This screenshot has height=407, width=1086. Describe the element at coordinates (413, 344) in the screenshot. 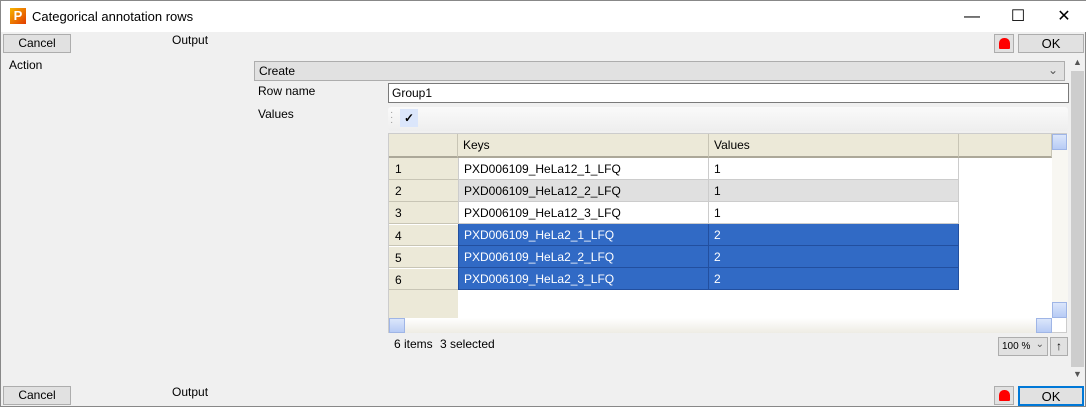

I see `items-count: 6 items` at that location.